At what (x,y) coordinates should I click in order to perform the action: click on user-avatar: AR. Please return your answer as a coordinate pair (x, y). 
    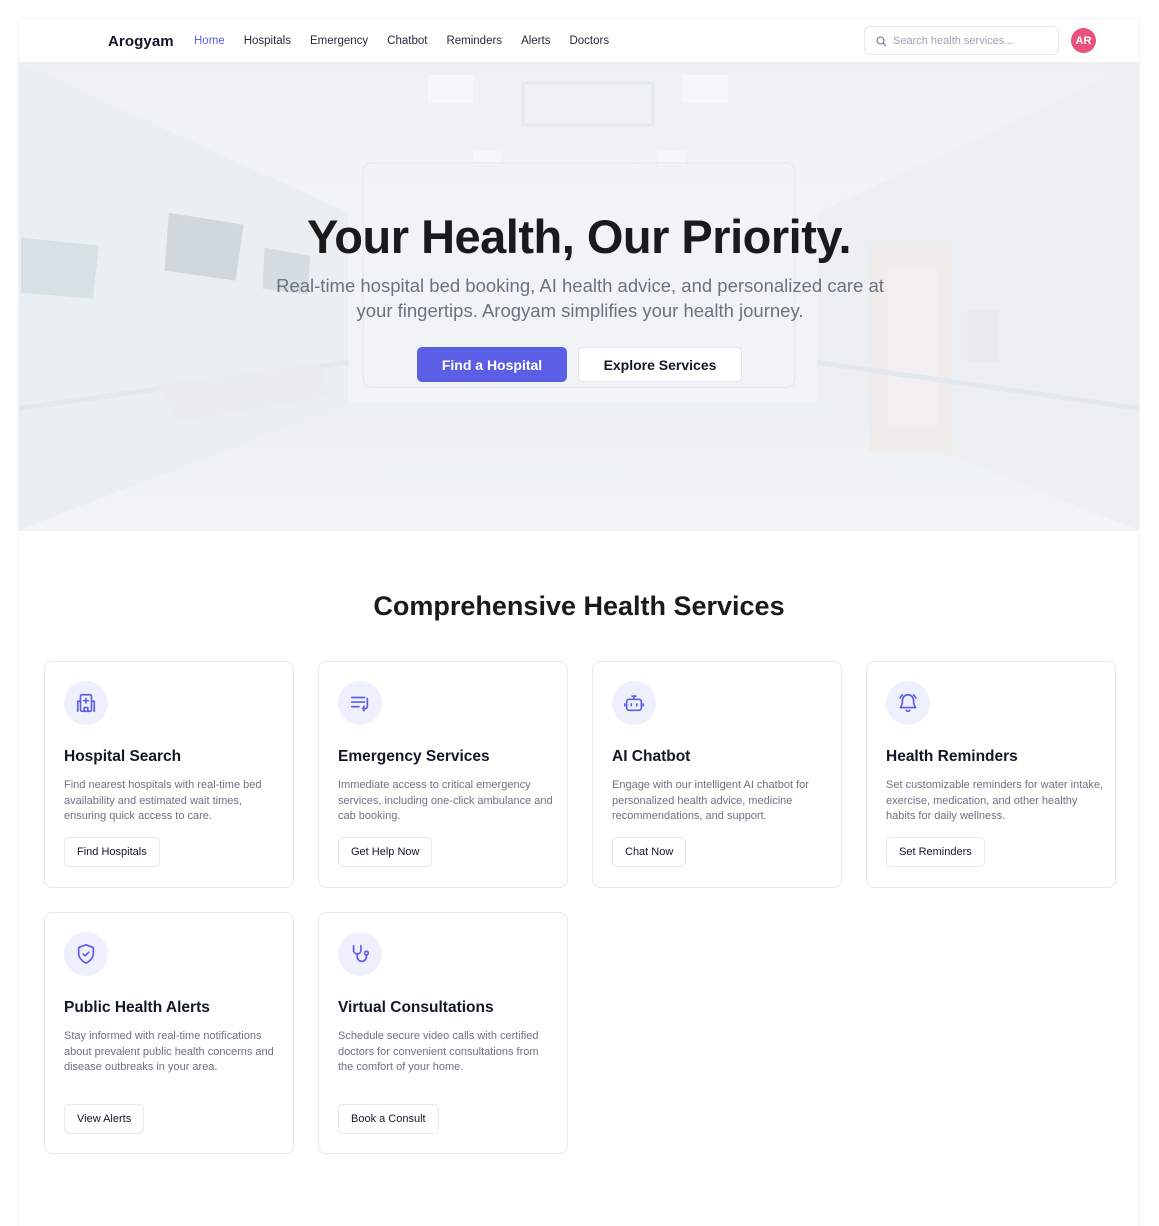
    Looking at the image, I should click on (1083, 40).